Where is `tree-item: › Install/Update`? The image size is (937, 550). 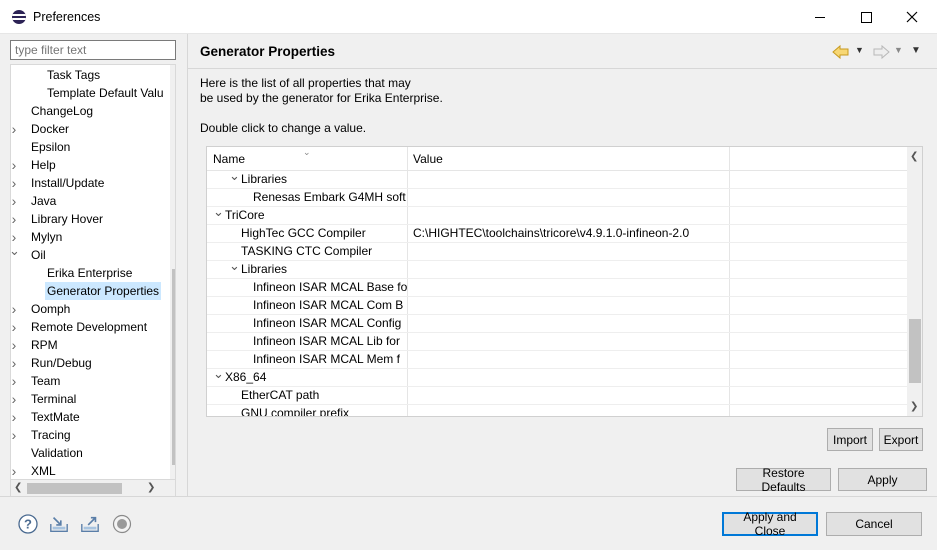
tree-item: › Install/Update is located at coordinates (90, 183).